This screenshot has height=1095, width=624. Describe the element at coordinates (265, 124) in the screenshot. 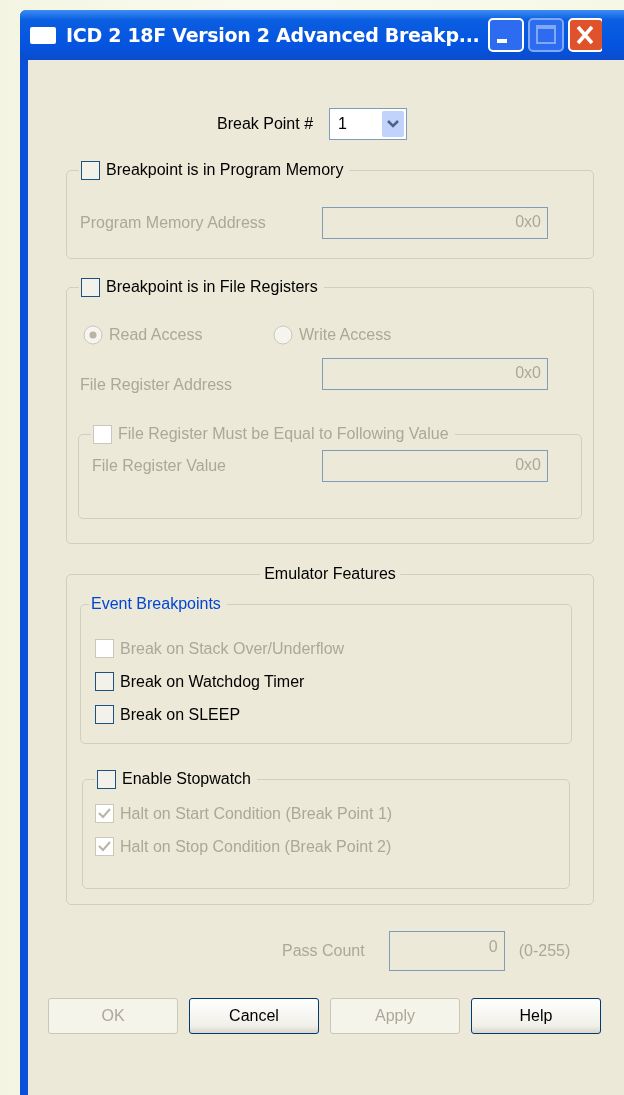

I see `break-point-label: Break Point #` at that location.